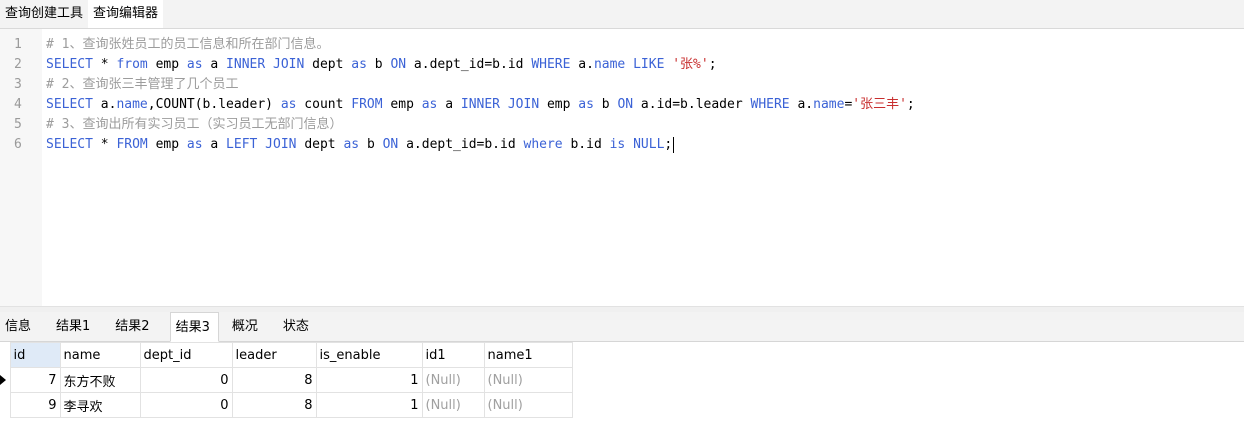  I want to click on sql-string: '张三丰', so click(879, 104).